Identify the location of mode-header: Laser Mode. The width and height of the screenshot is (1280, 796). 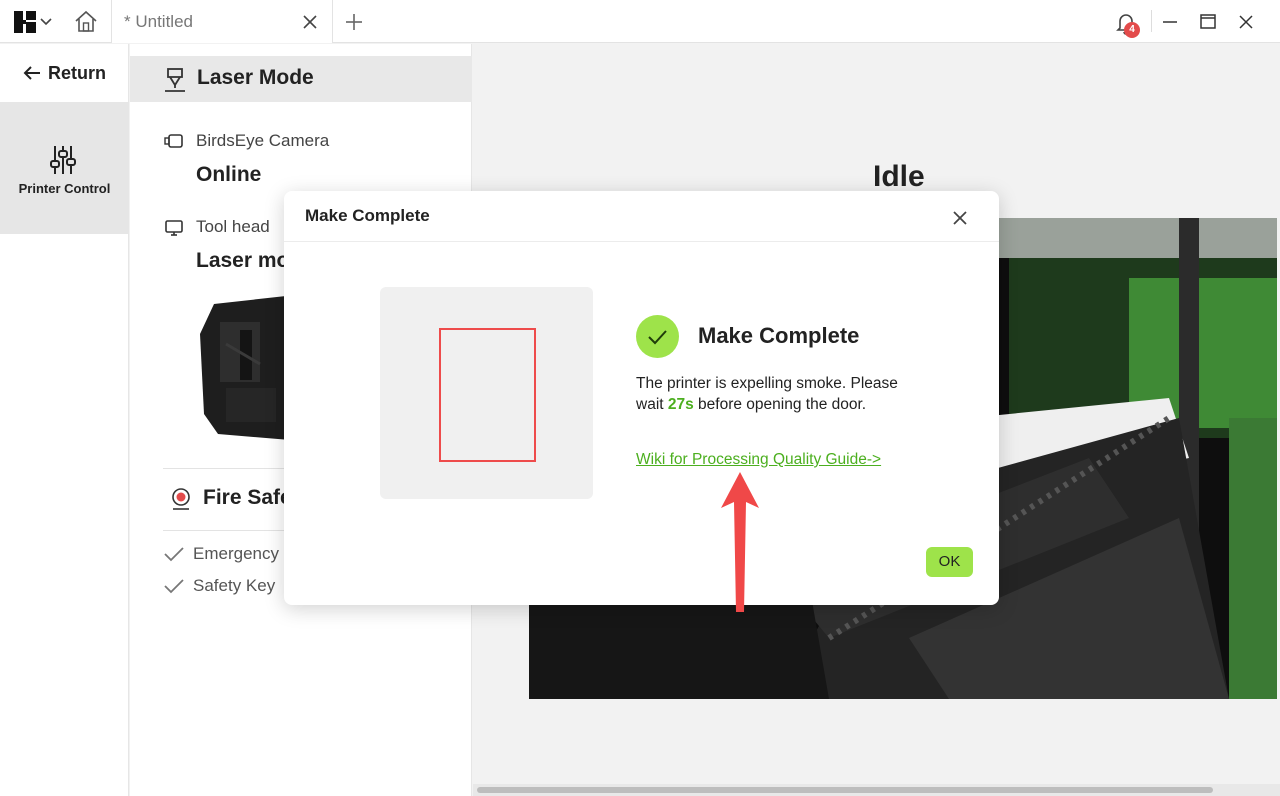
(301, 79).